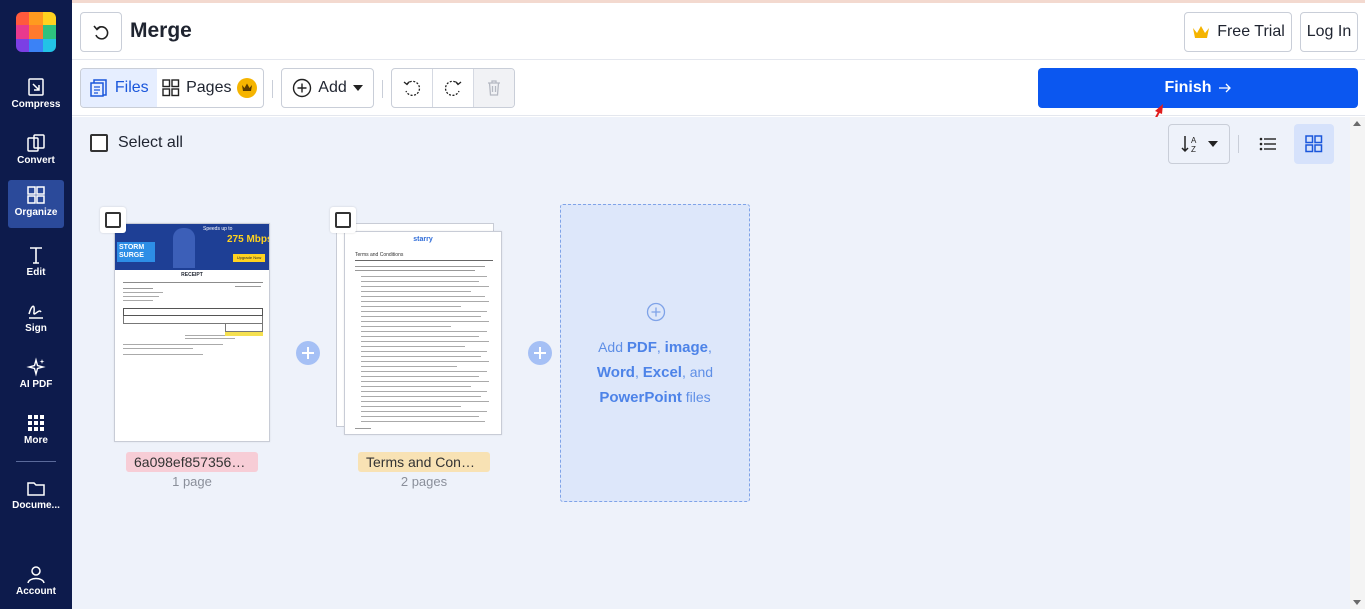  Describe the element at coordinates (718, 88) in the screenshot. I see `toolbar: Files Pages Add Finish` at that location.